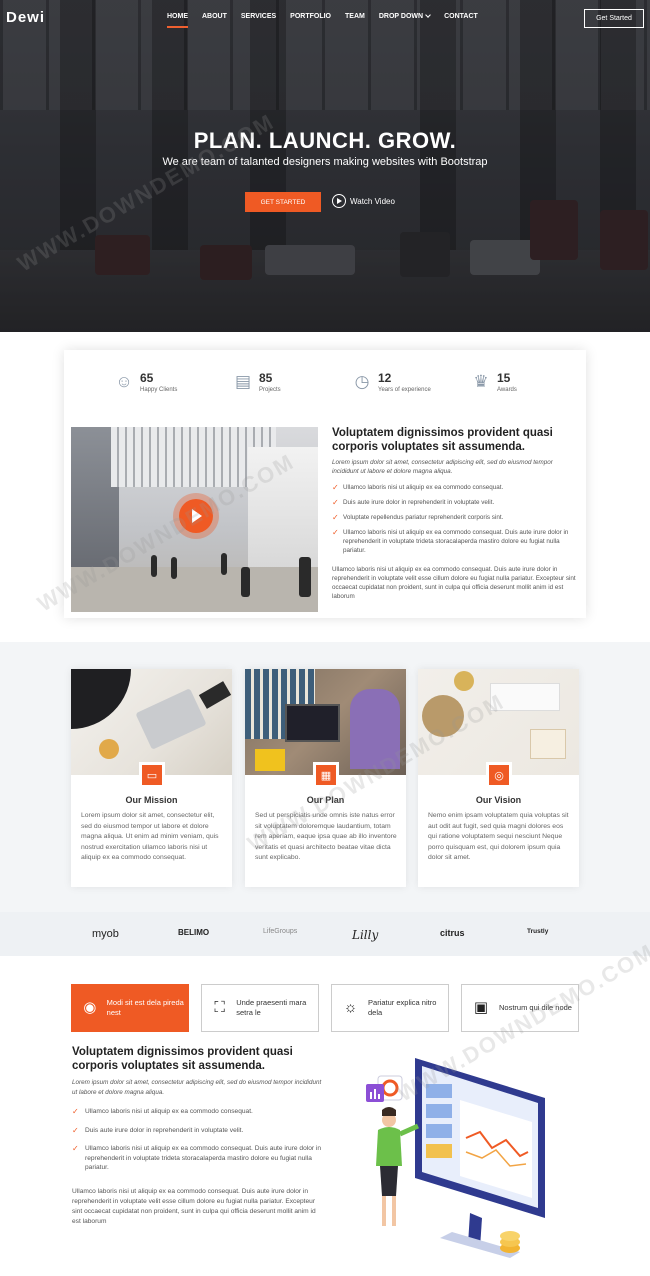 Image resolution: width=650 pixels, height=1276 pixels. Describe the element at coordinates (365, 935) in the screenshot. I see `client-logo-lilly: Lilly` at that location.